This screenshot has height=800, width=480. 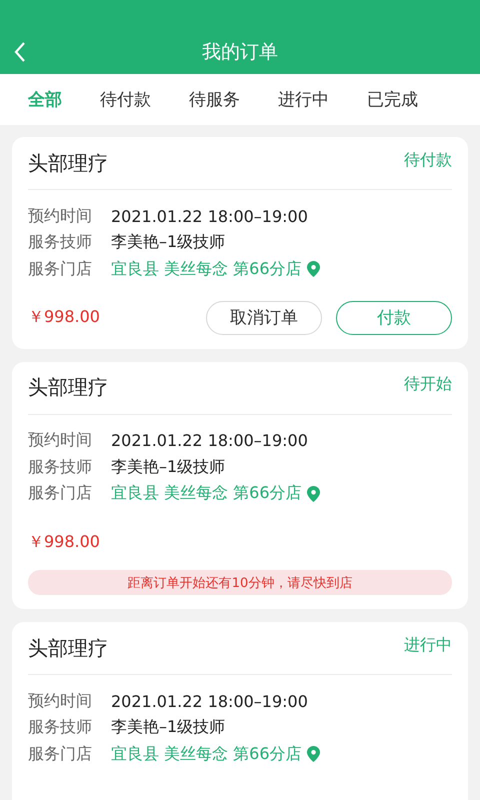 What do you see at coordinates (392, 99) in the screenshot?
I see `tab: 已完成` at bounding box center [392, 99].